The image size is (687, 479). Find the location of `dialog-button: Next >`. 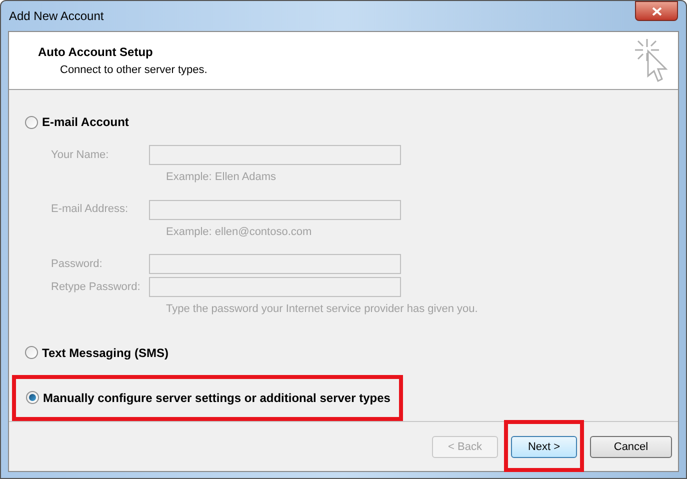

dialog-button: Next > is located at coordinates (544, 447).